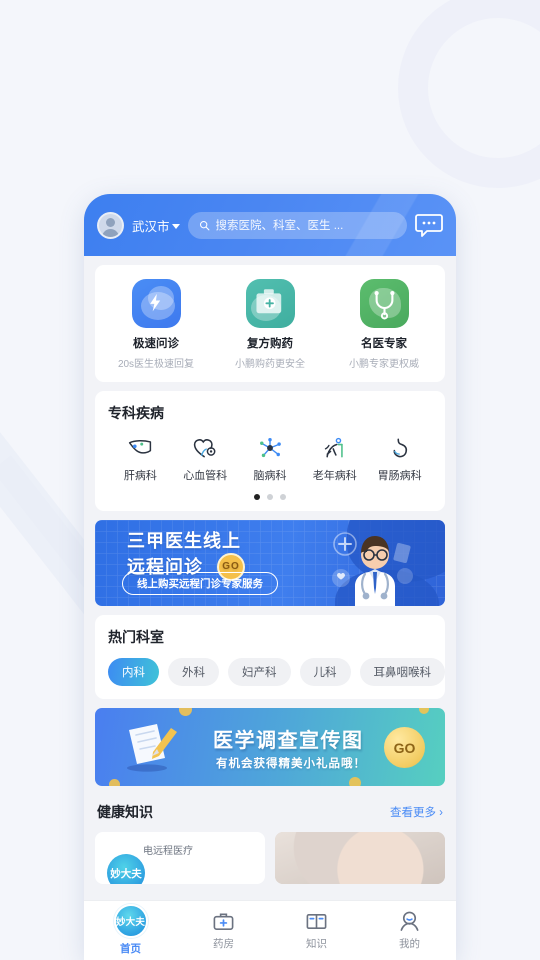  I want to click on clipboard-pencil-icon, so click(152, 748).